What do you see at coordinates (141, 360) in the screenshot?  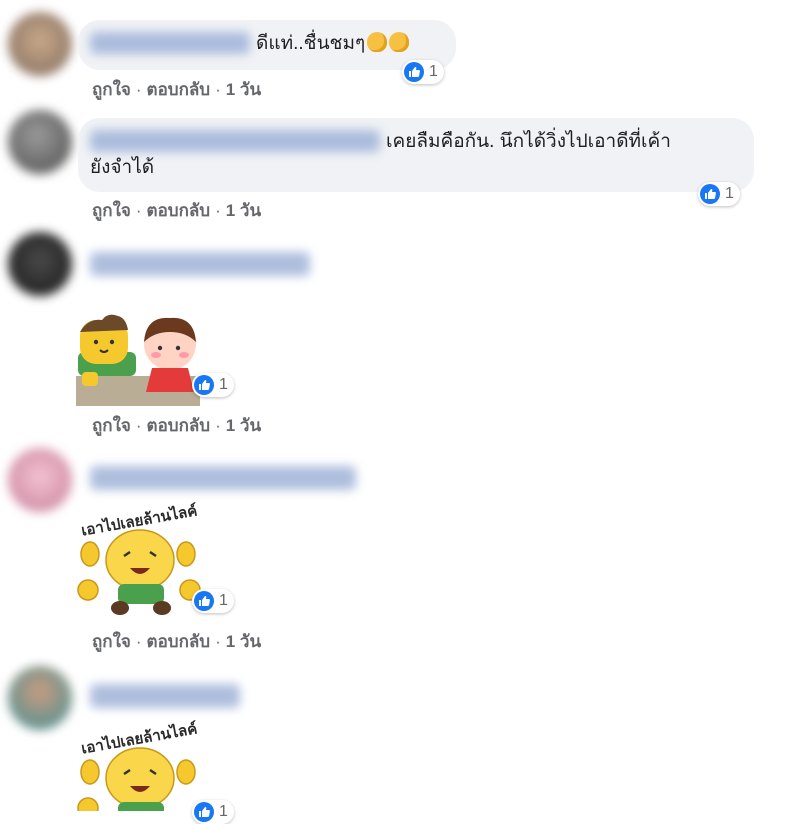 I see `two-cartoon-kids-sticker` at bounding box center [141, 360].